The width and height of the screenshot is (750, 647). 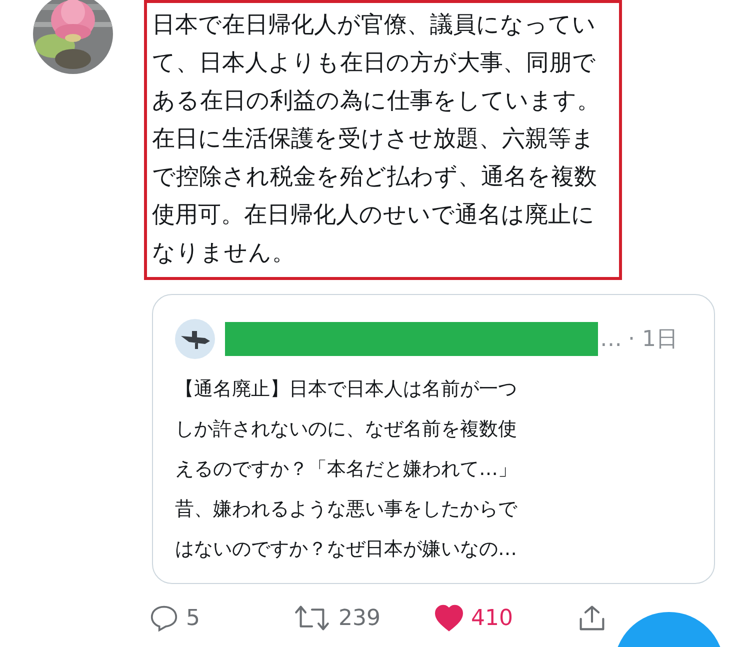 What do you see at coordinates (492, 618) in the screenshot?
I see `like-count: 410` at bounding box center [492, 618].